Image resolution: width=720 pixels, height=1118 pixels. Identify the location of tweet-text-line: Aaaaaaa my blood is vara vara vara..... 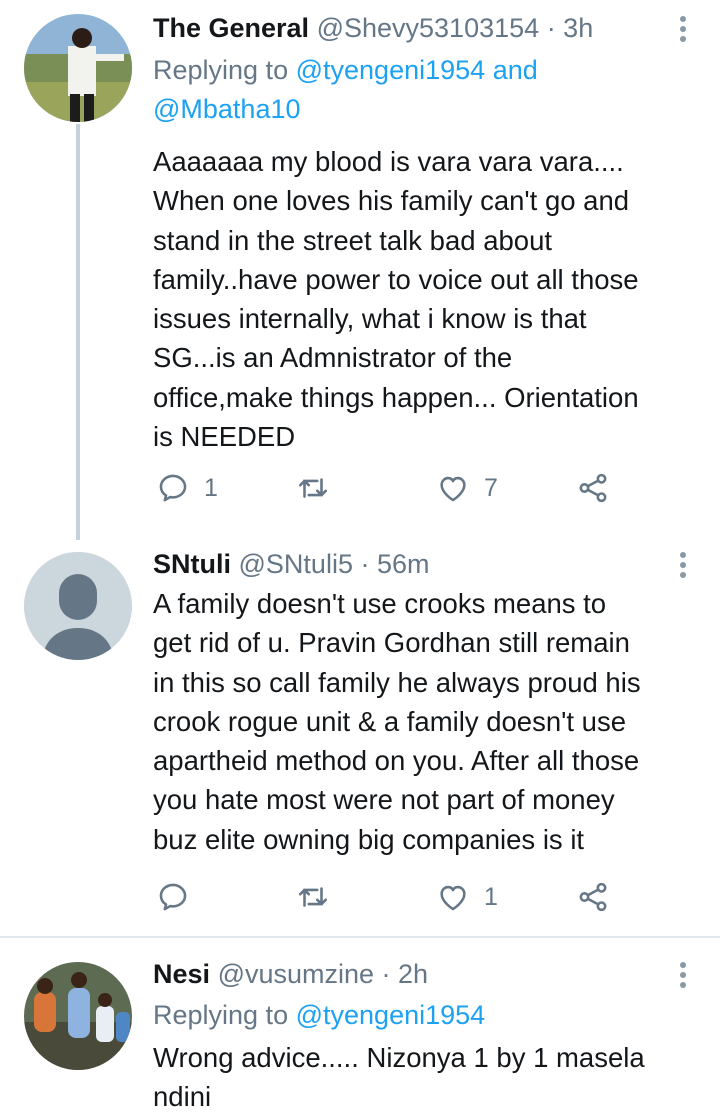
(388, 161).